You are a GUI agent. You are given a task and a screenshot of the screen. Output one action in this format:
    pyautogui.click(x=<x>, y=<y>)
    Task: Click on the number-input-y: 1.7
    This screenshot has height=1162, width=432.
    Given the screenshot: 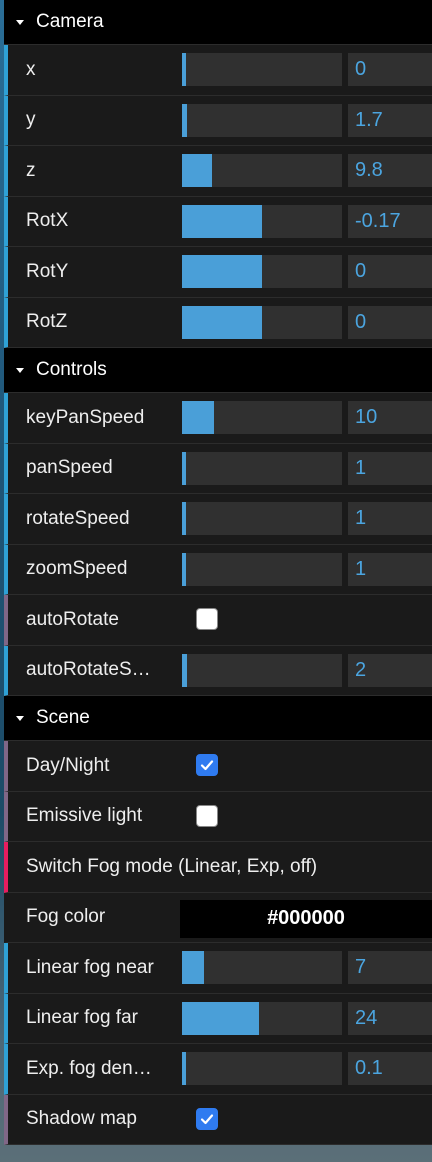 What is the action you would take?
    pyautogui.click(x=390, y=120)
    